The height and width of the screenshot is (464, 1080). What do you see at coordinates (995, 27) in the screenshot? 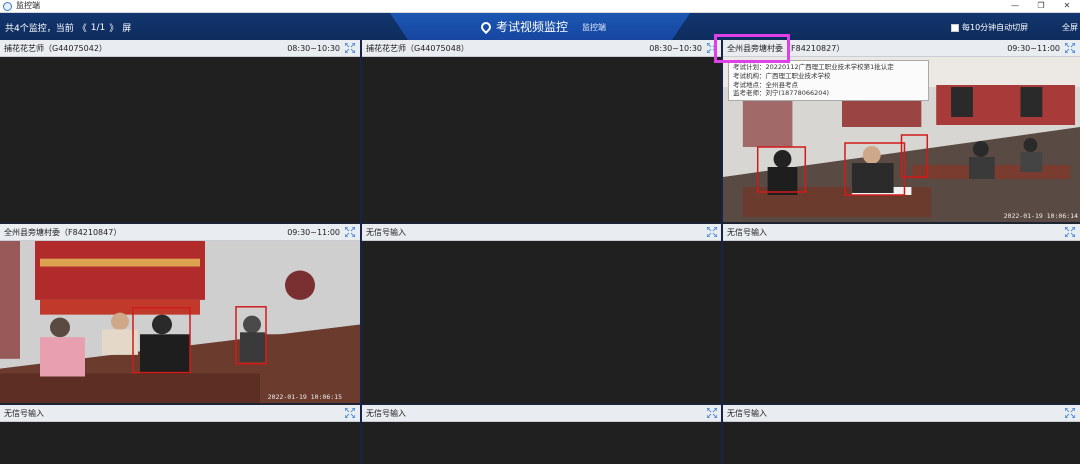
I see `autoswitch-label: 每10分钟自动切屏` at bounding box center [995, 27].